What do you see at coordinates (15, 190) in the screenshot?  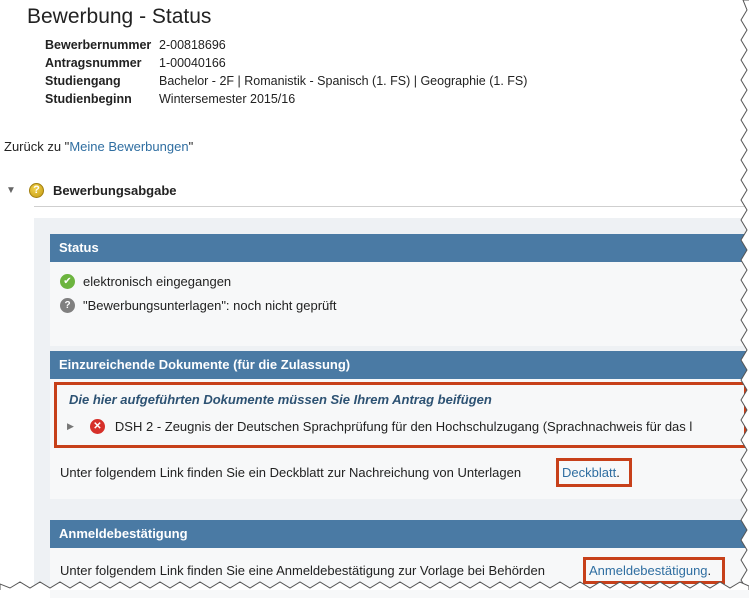 I see `collapse-triangle-icon: ▼` at bounding box center [15, 190].